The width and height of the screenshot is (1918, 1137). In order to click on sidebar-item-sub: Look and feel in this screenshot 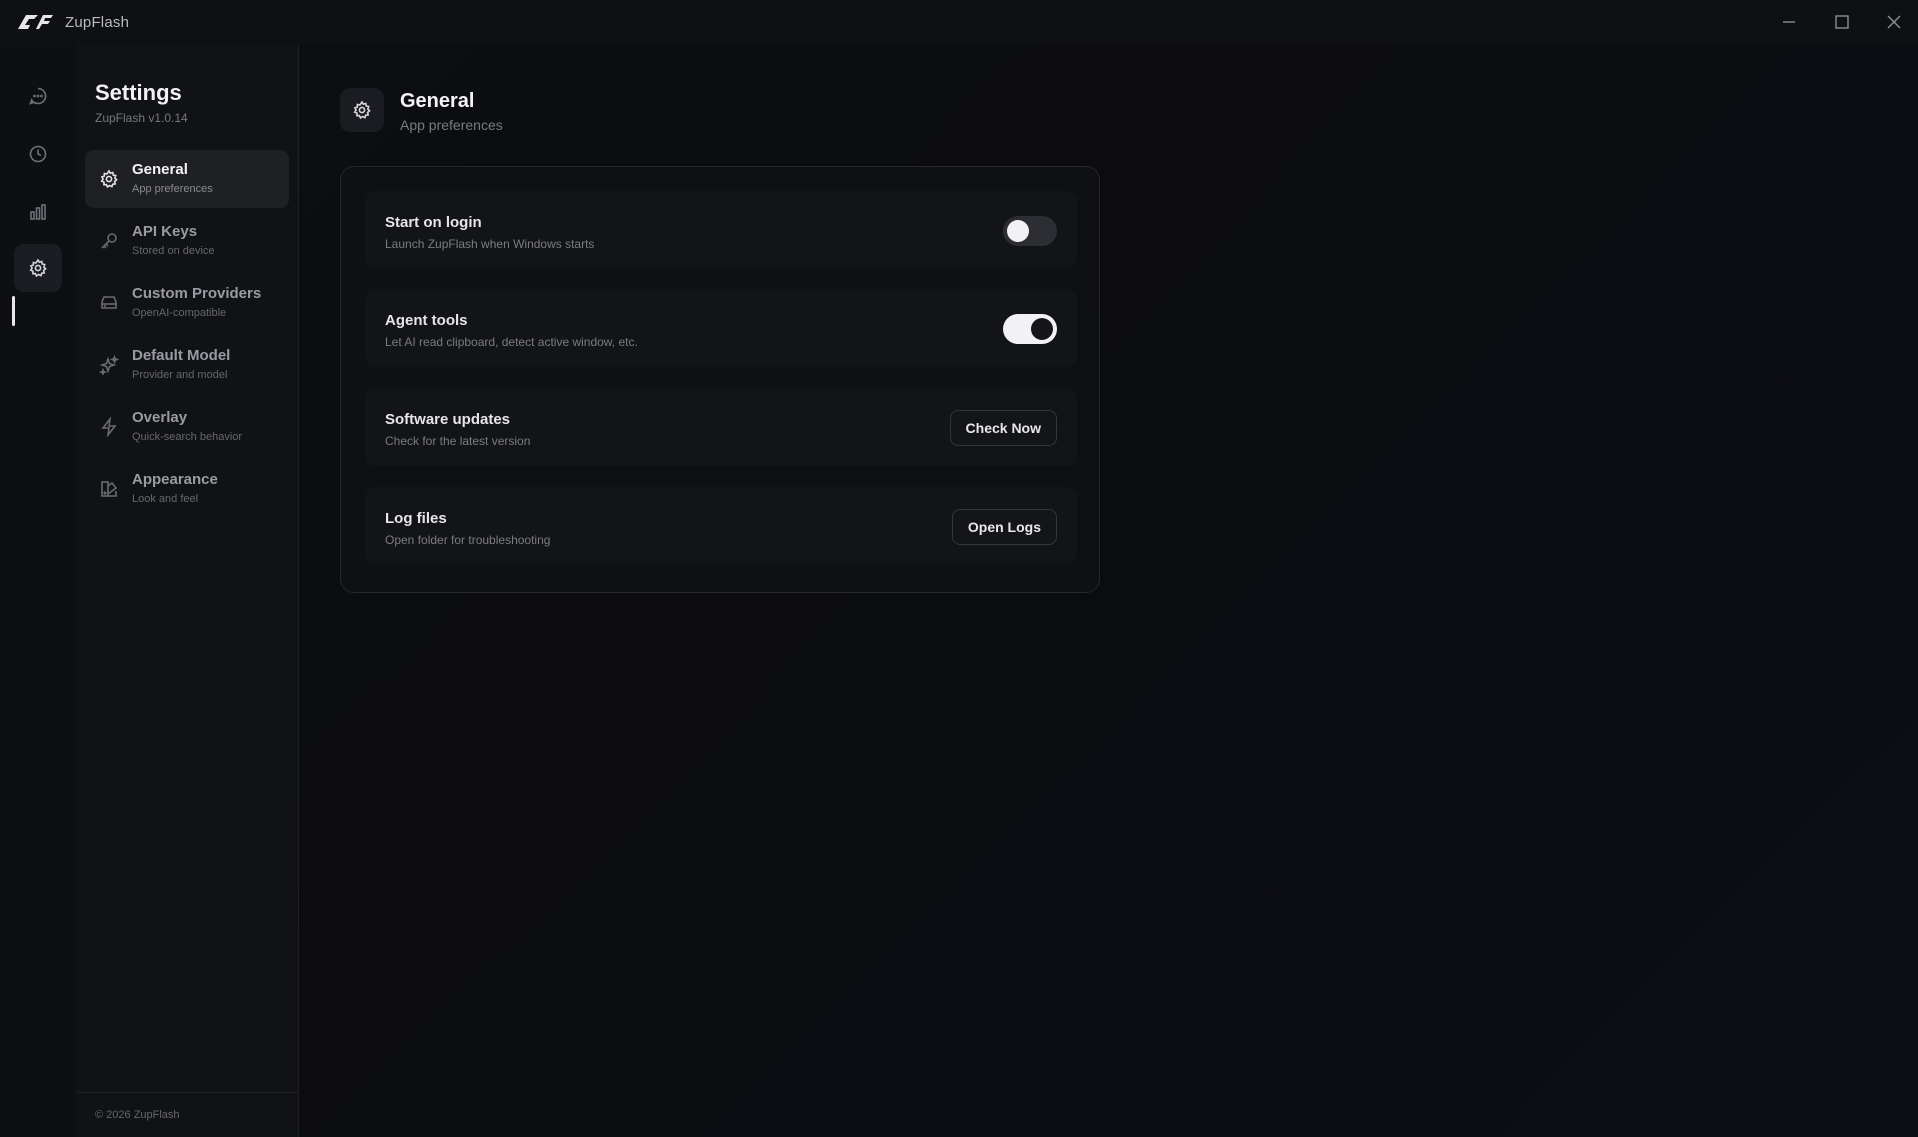, I will do `click(165, 499)`.